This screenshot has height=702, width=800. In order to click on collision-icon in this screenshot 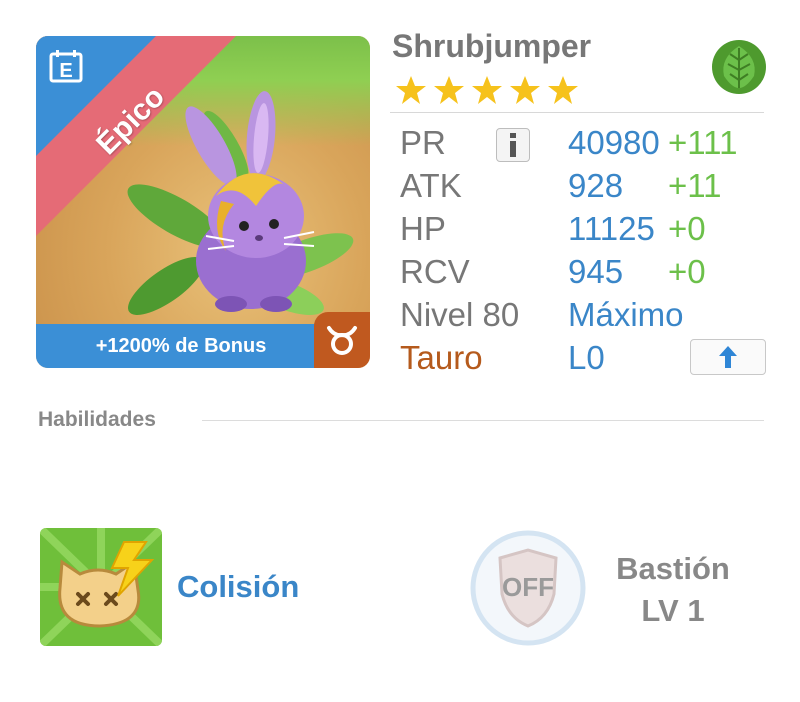, I will do `click(101, 587)`.